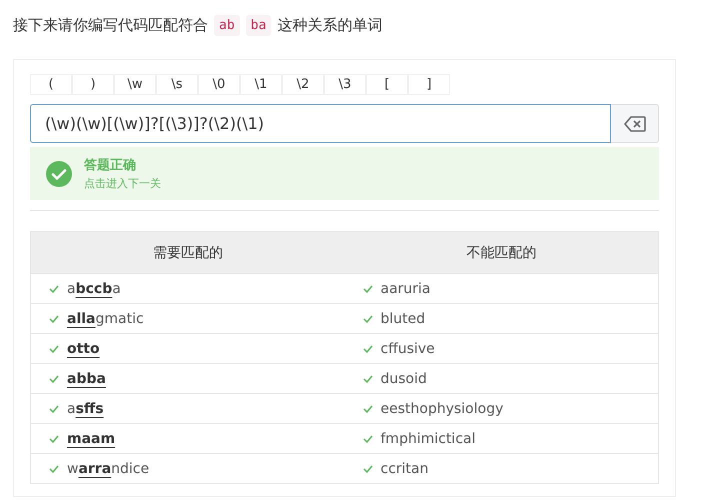 This screenshot has width=712, height=500. What do you see at coordinates (219, 84) in the screenshot?
I see `token-button: \0` at bounding box center [219, 84].